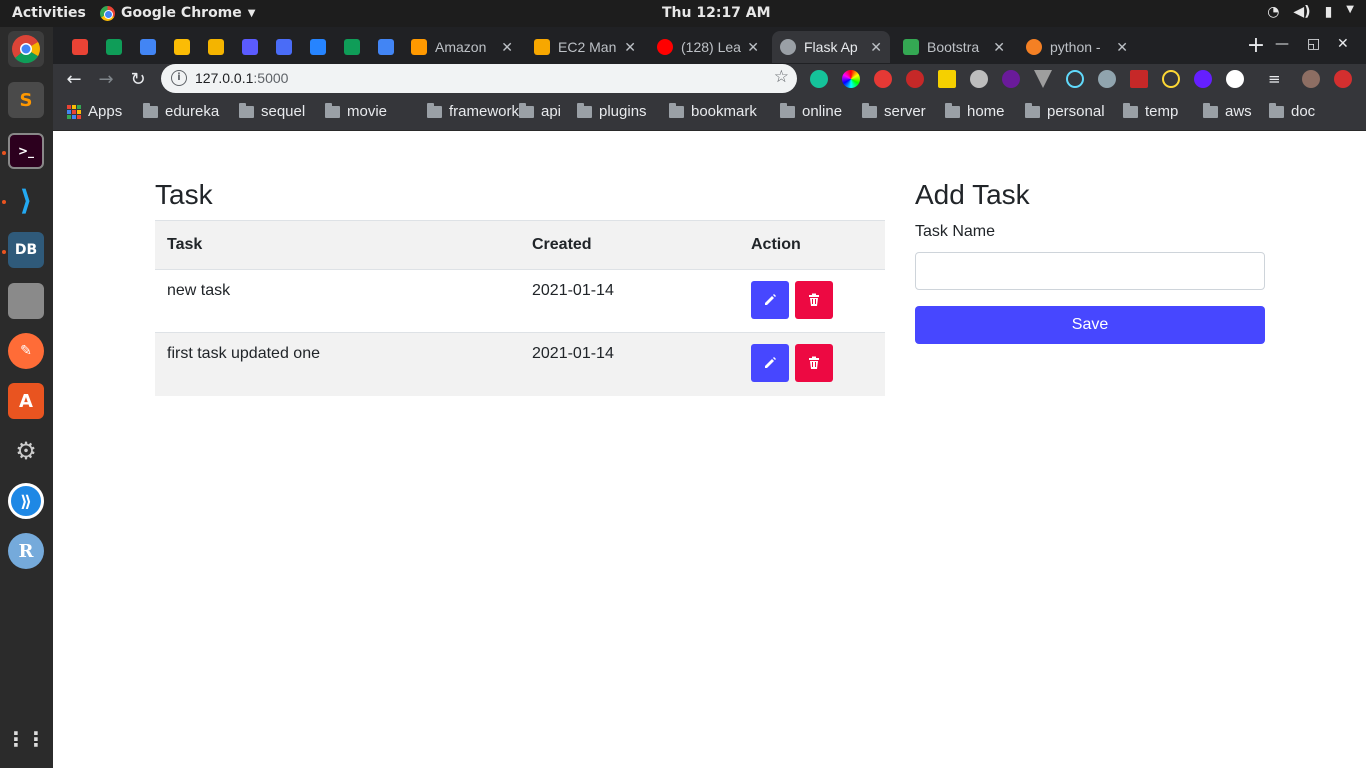  I want to click on apps-grid-icon, so click(74, 111).